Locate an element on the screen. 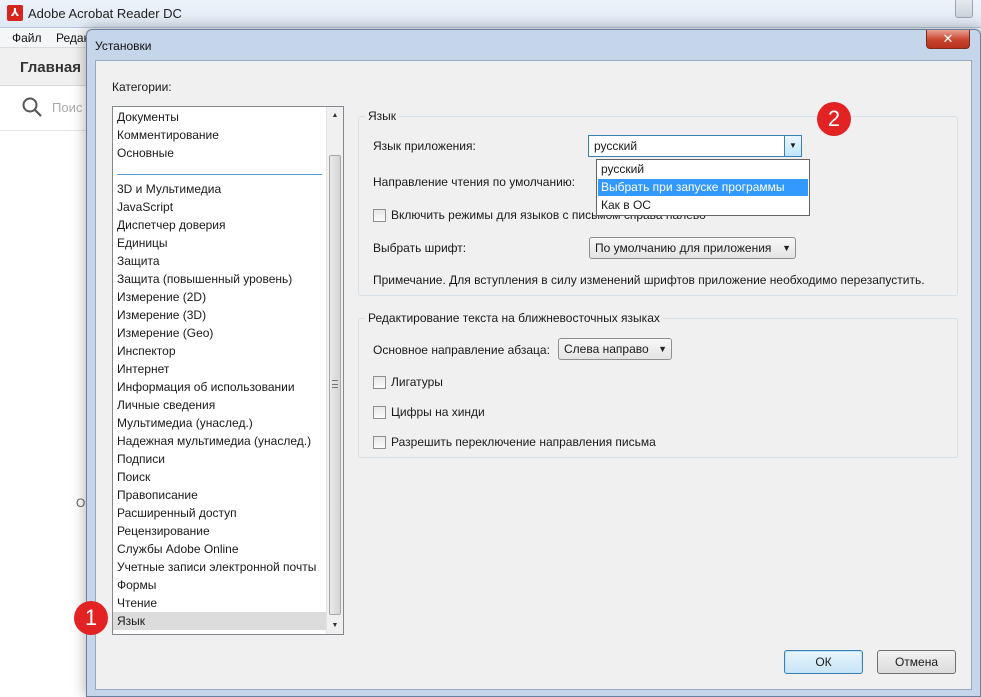 The image size is (981, 697). category-item: Надежная мультимедиа (унаслед.) is located at coordinates (214, 441).